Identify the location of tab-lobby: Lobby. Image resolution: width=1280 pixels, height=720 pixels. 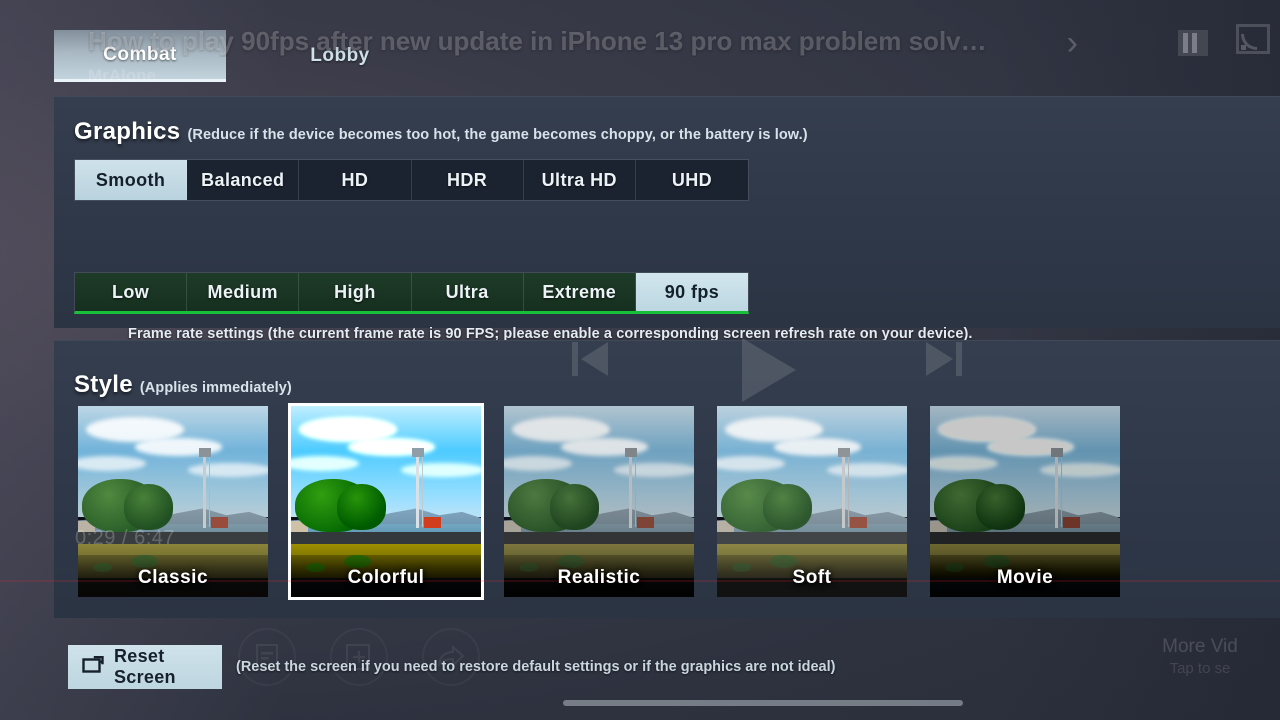
(340, 56).